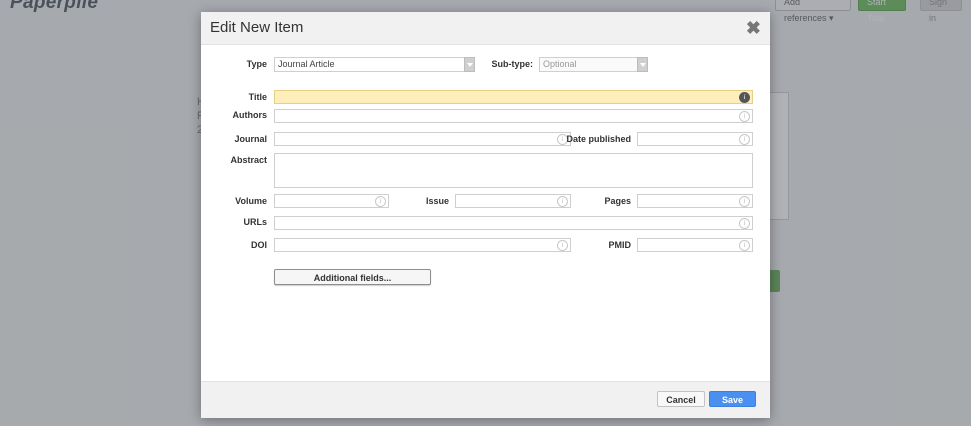 This screenshot has width=971, height=426. I want to click on urls-field: i, so click(513, 223).